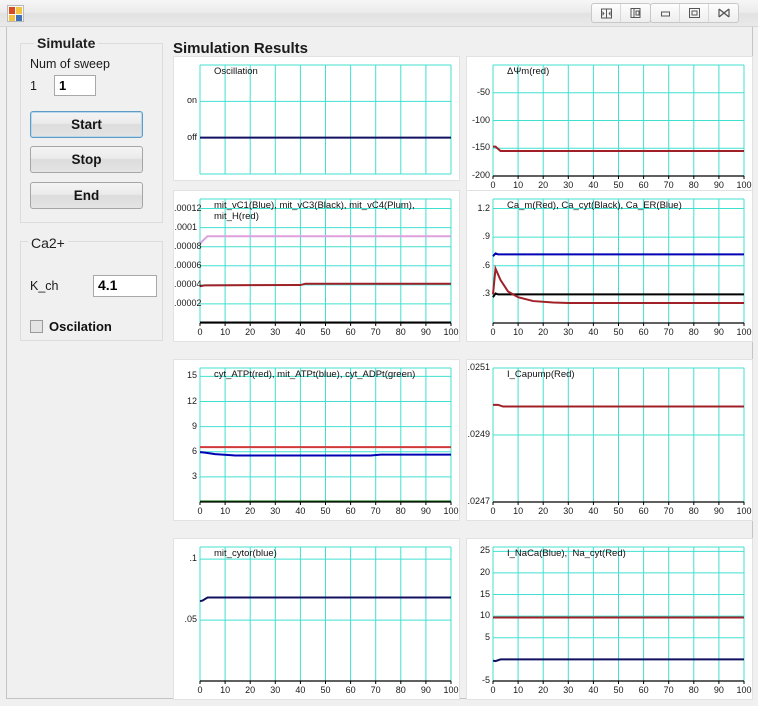  Describe the element at coordinates (325, 615) in the screenshot. I see `plot-mit-cytor` at that location.